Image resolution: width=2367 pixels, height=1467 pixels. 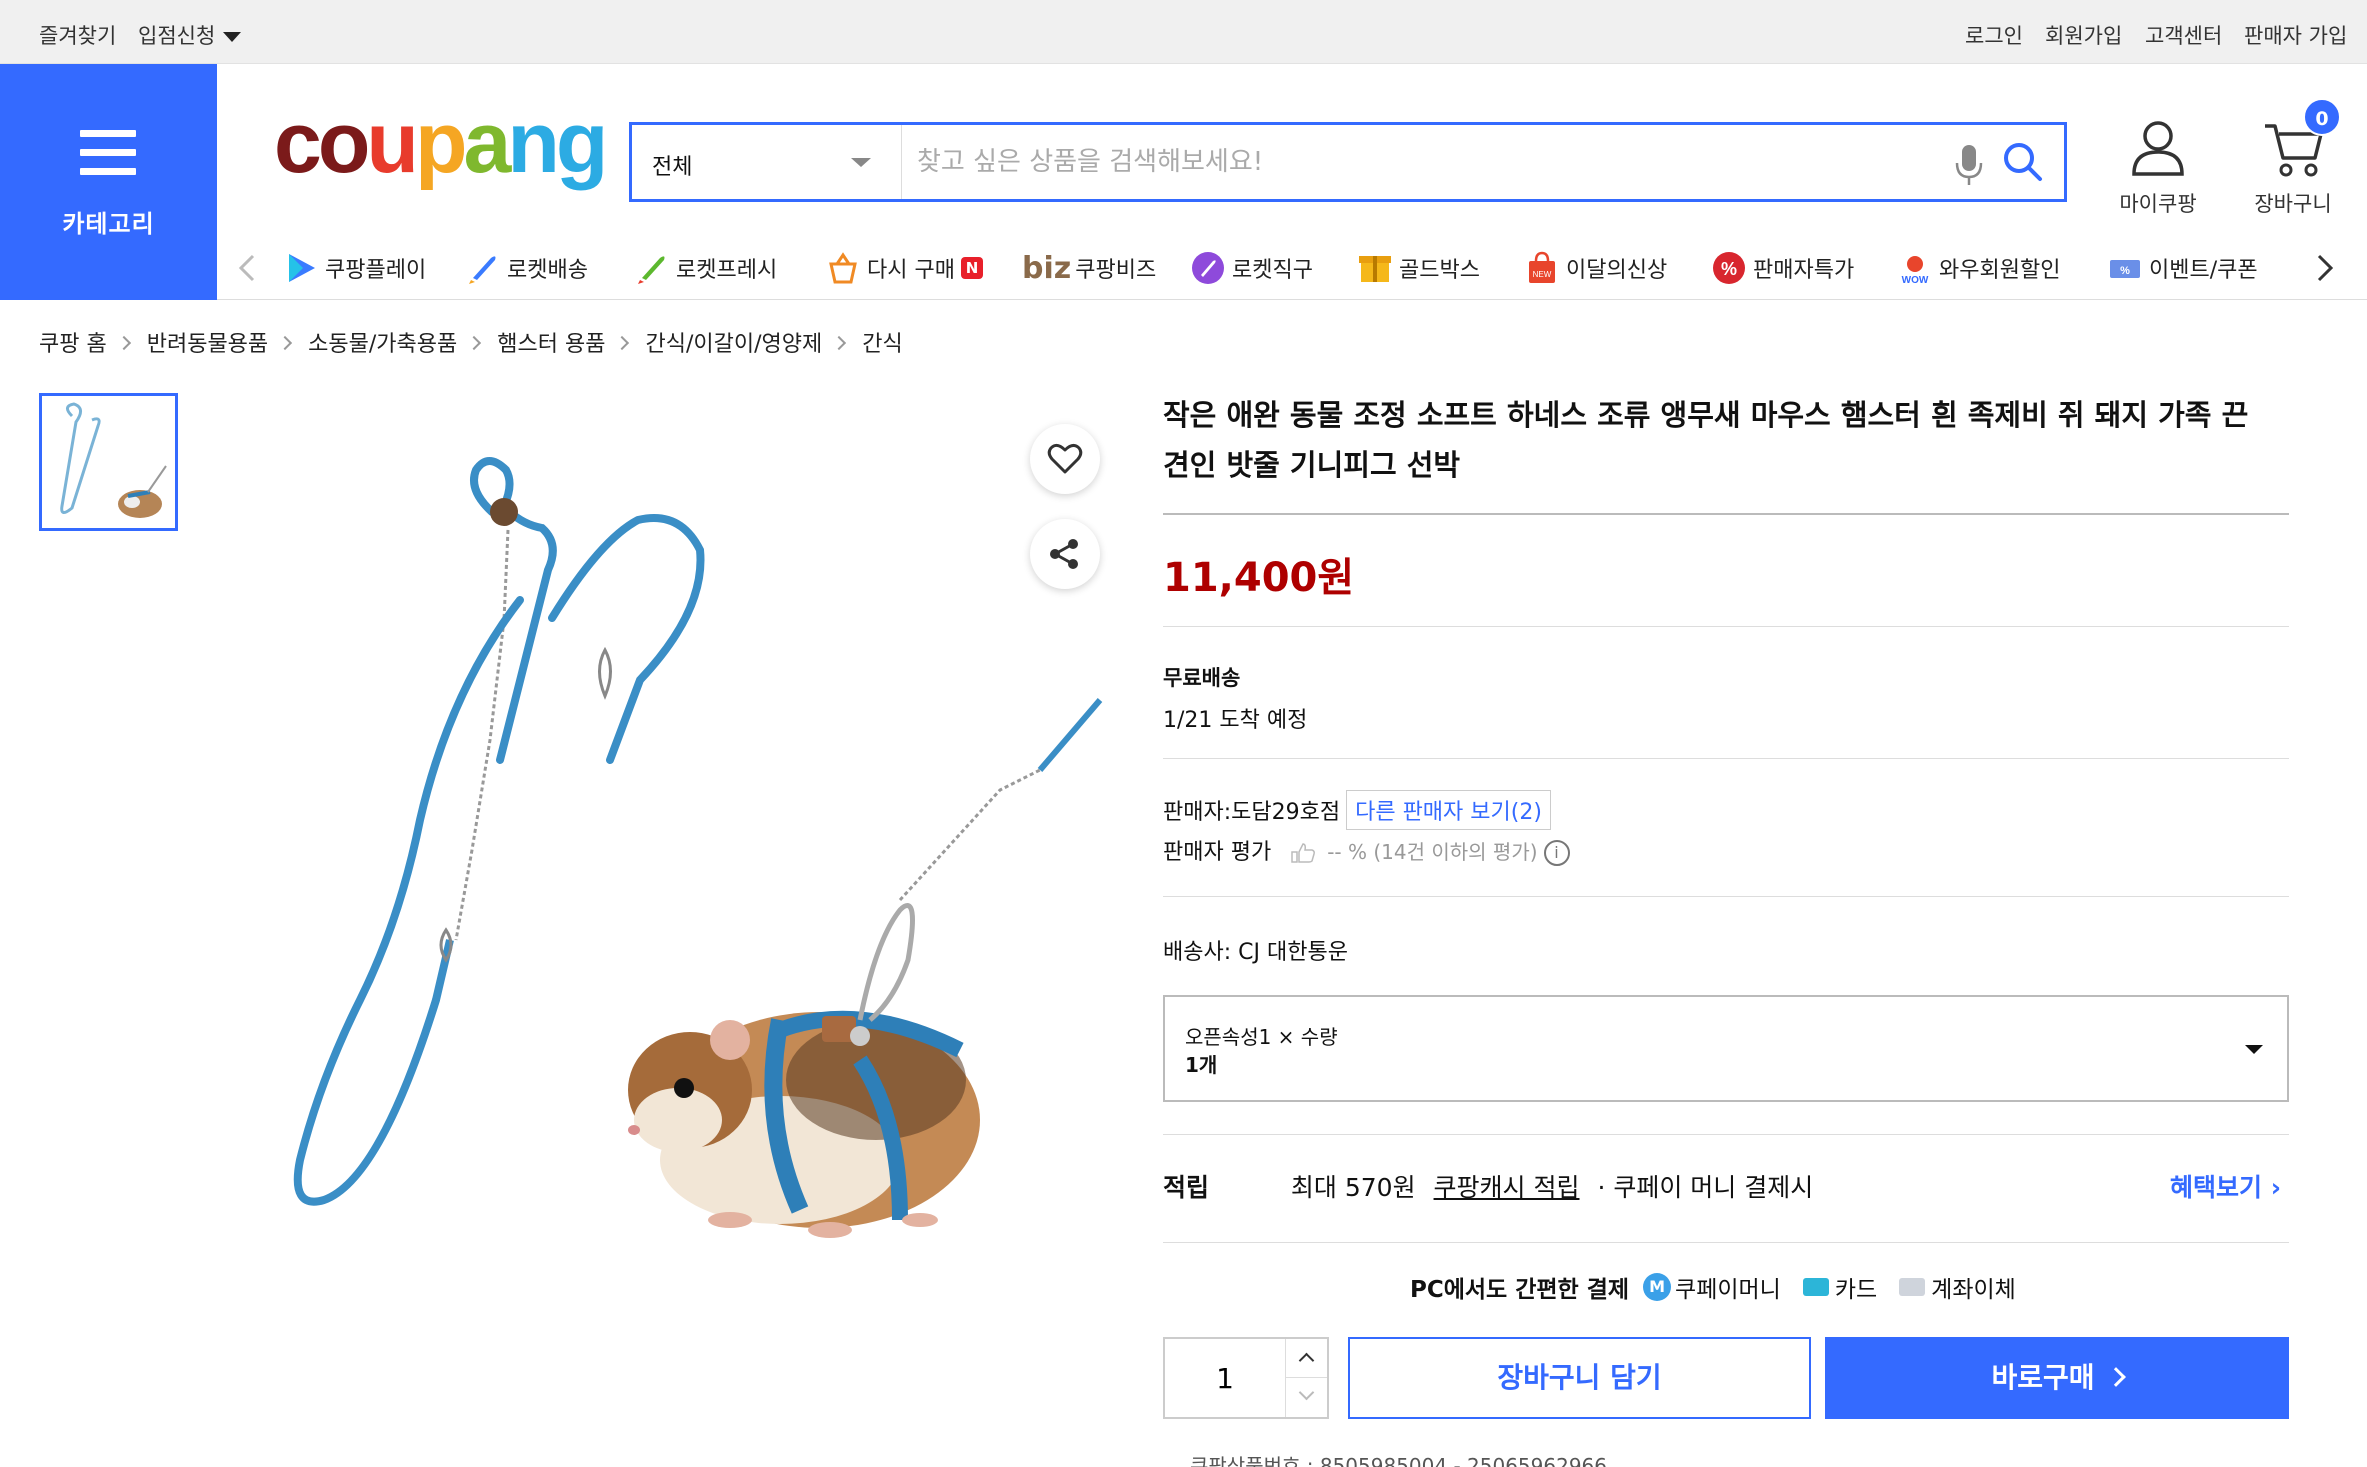 What do you see at coordinates (441, 143) in the screenshot?
I see `coupang-logo: coupang` at bounding box center [441, 143].